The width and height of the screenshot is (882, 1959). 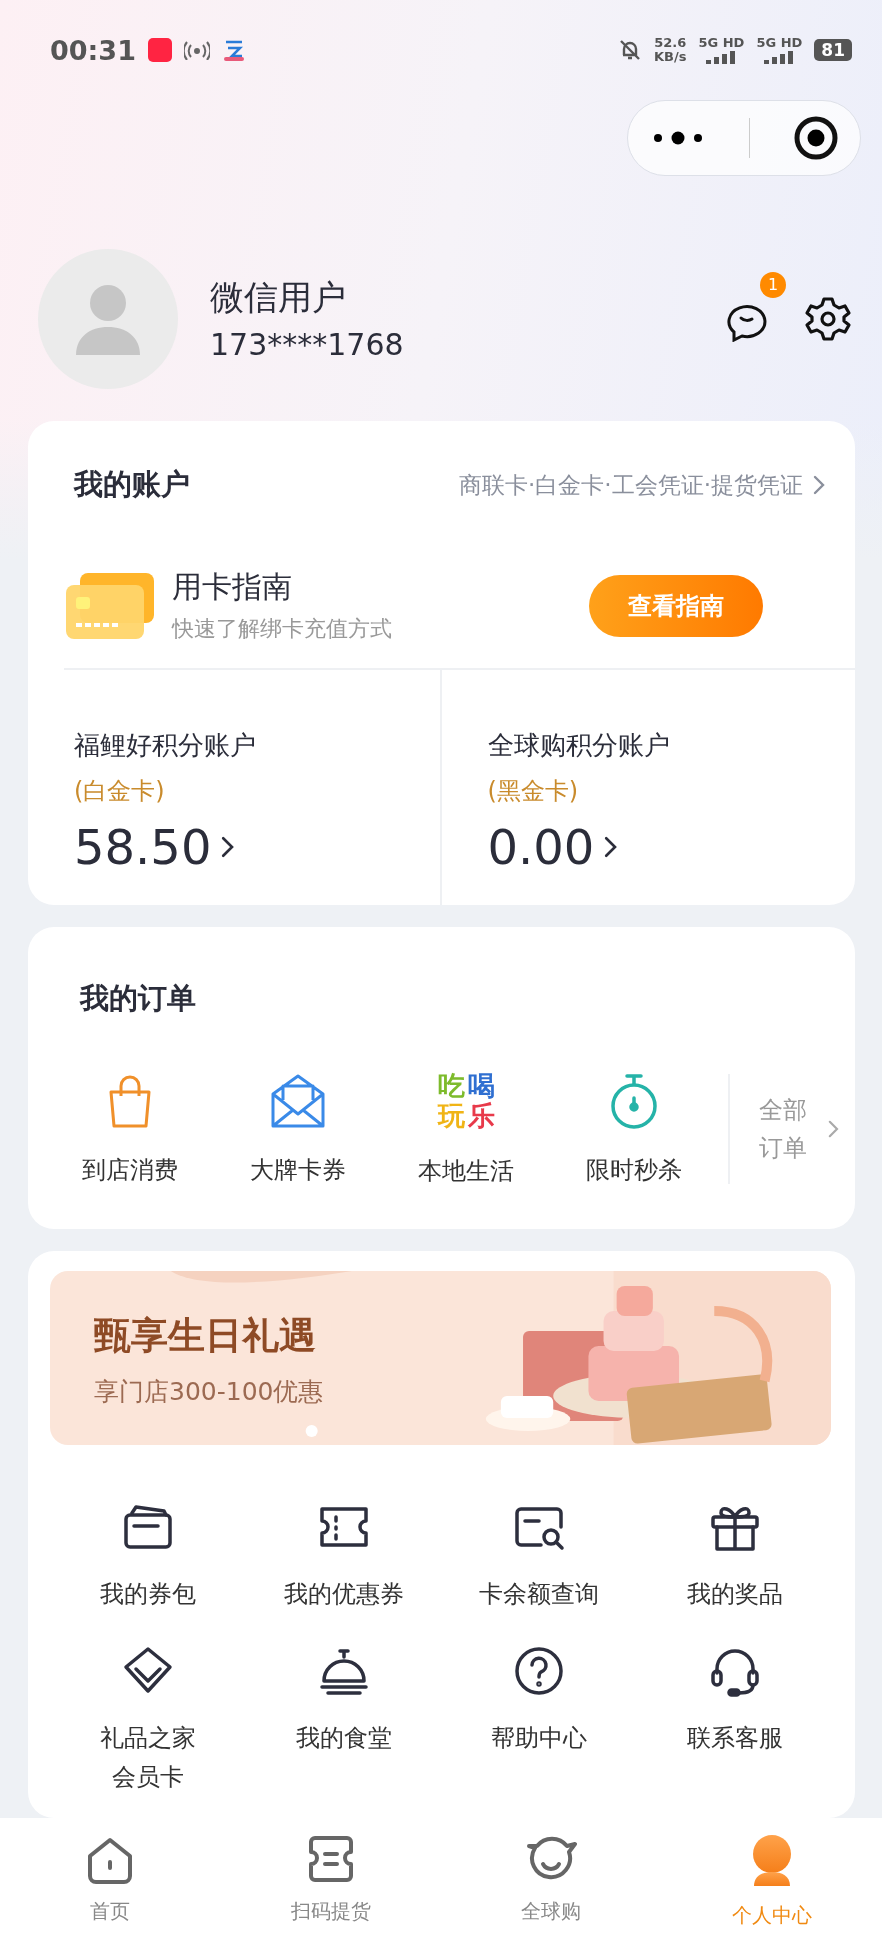 I want to click on close-target-icon, so click(x=815, y=138).